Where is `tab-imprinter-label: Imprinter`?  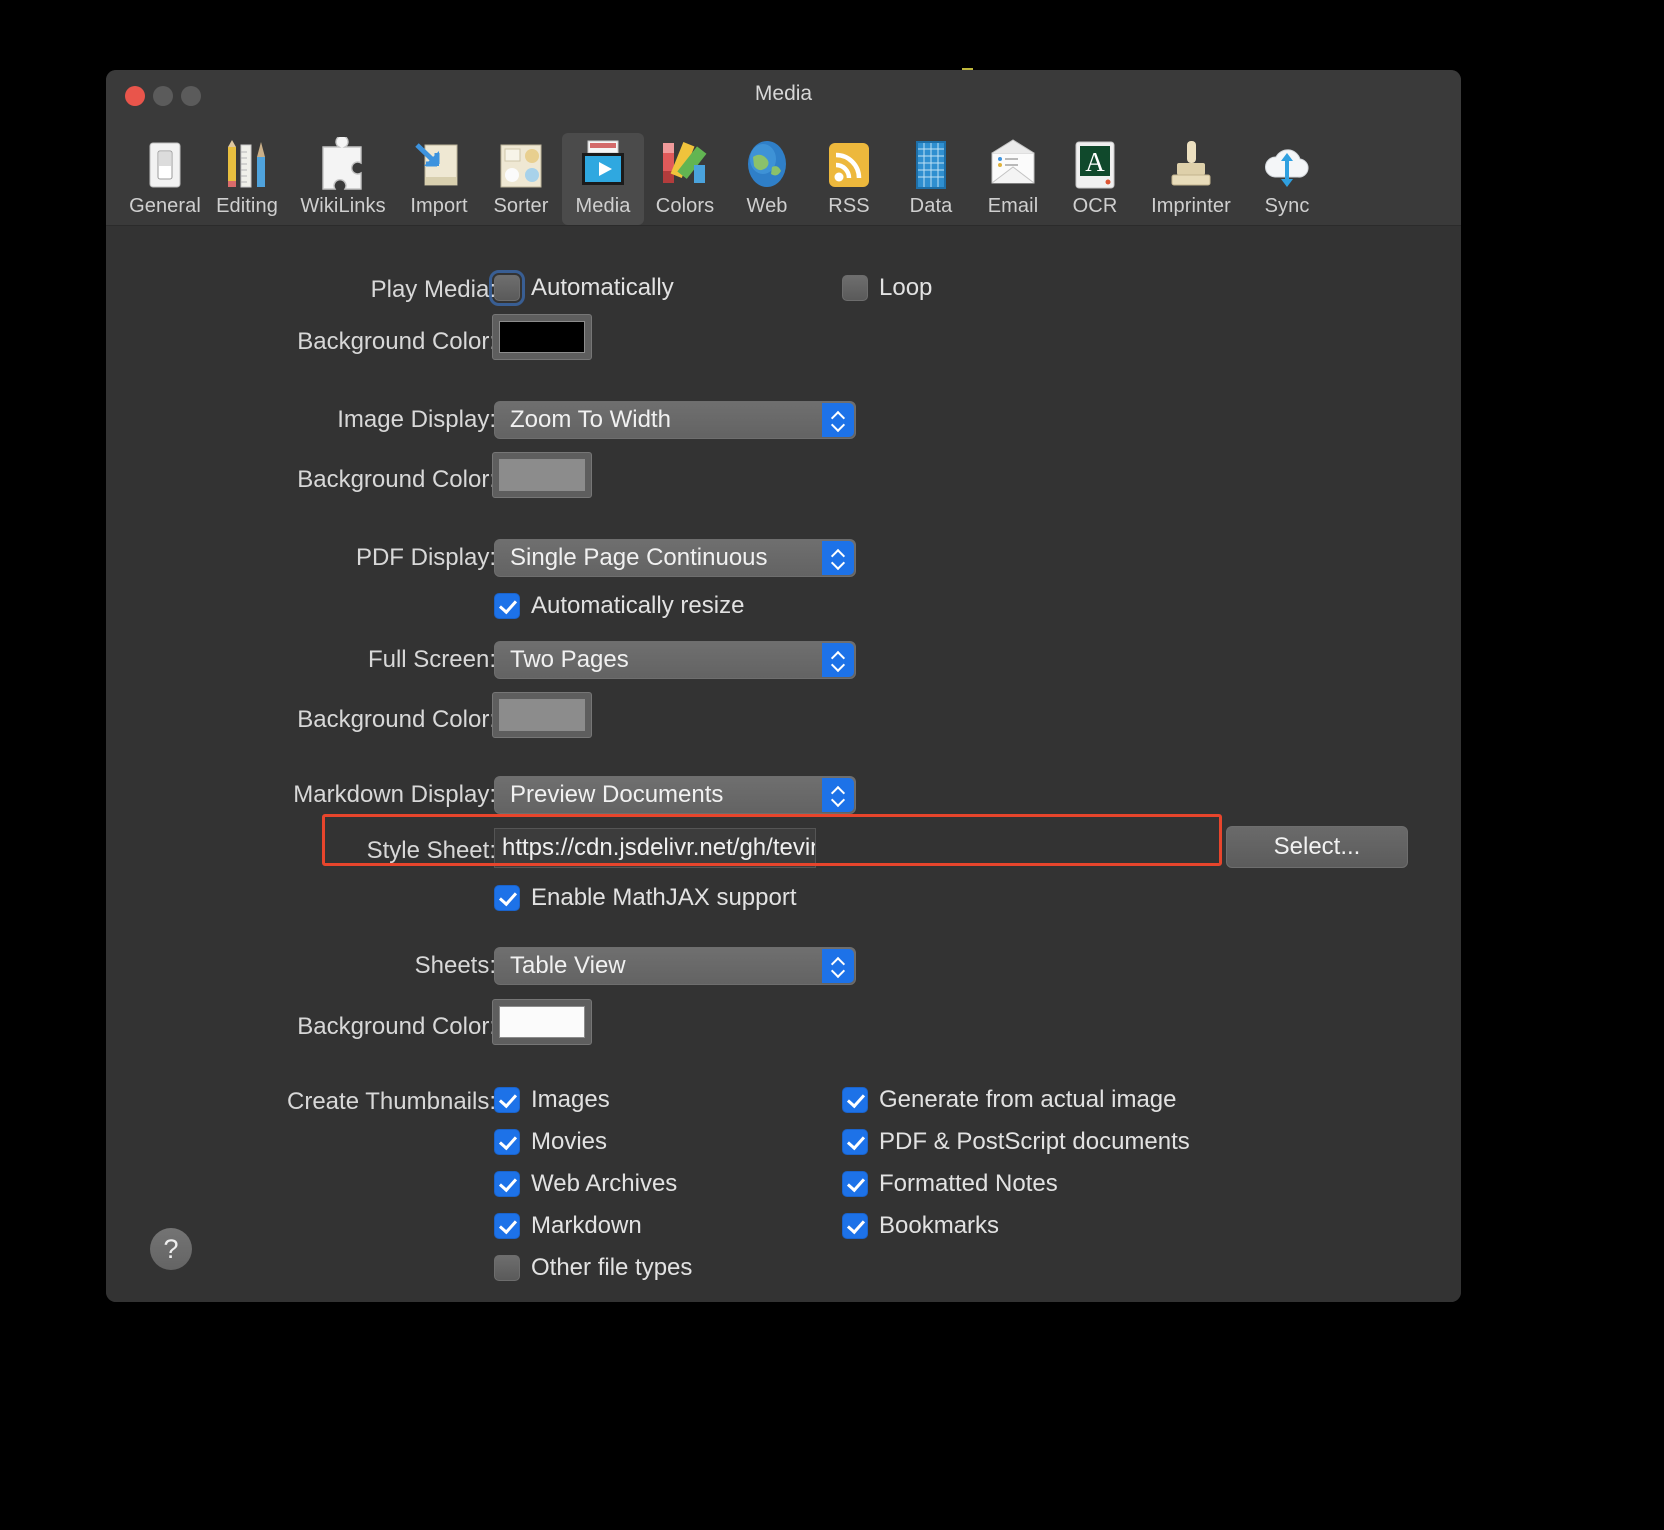 tab-imprinter-label: Imprinter is located at coordinates (1191, 206).